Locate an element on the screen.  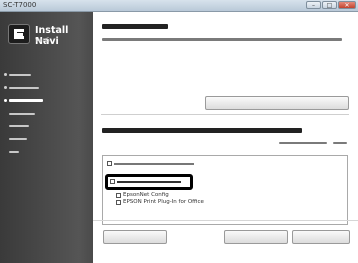
install-button is located at coordinates (321, 237).